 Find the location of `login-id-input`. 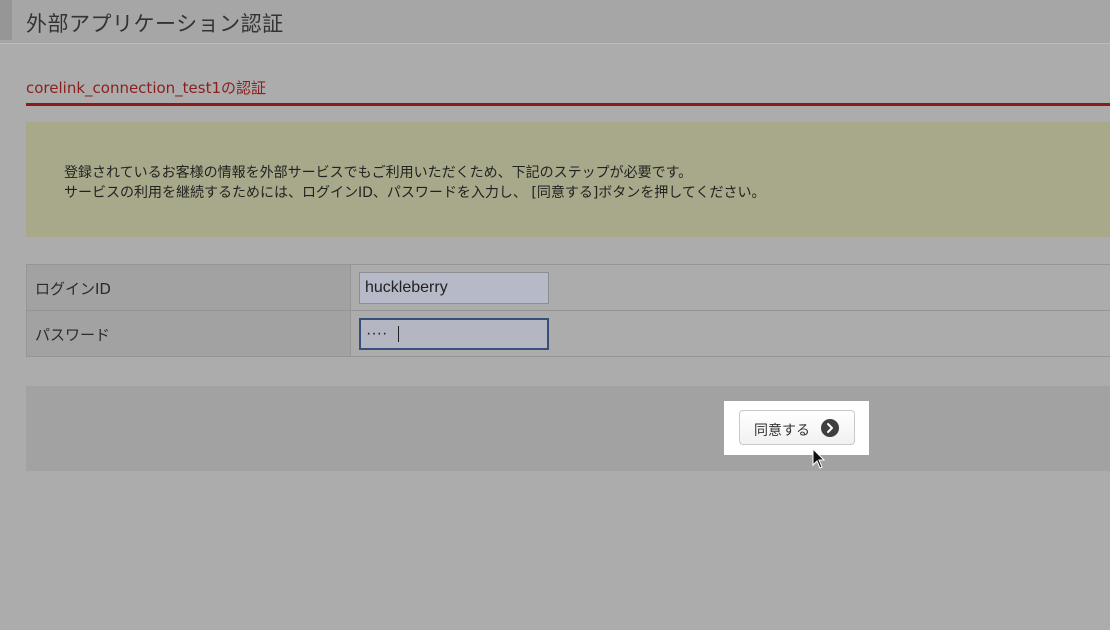

login-id-input is located at coordinates (454, 288).